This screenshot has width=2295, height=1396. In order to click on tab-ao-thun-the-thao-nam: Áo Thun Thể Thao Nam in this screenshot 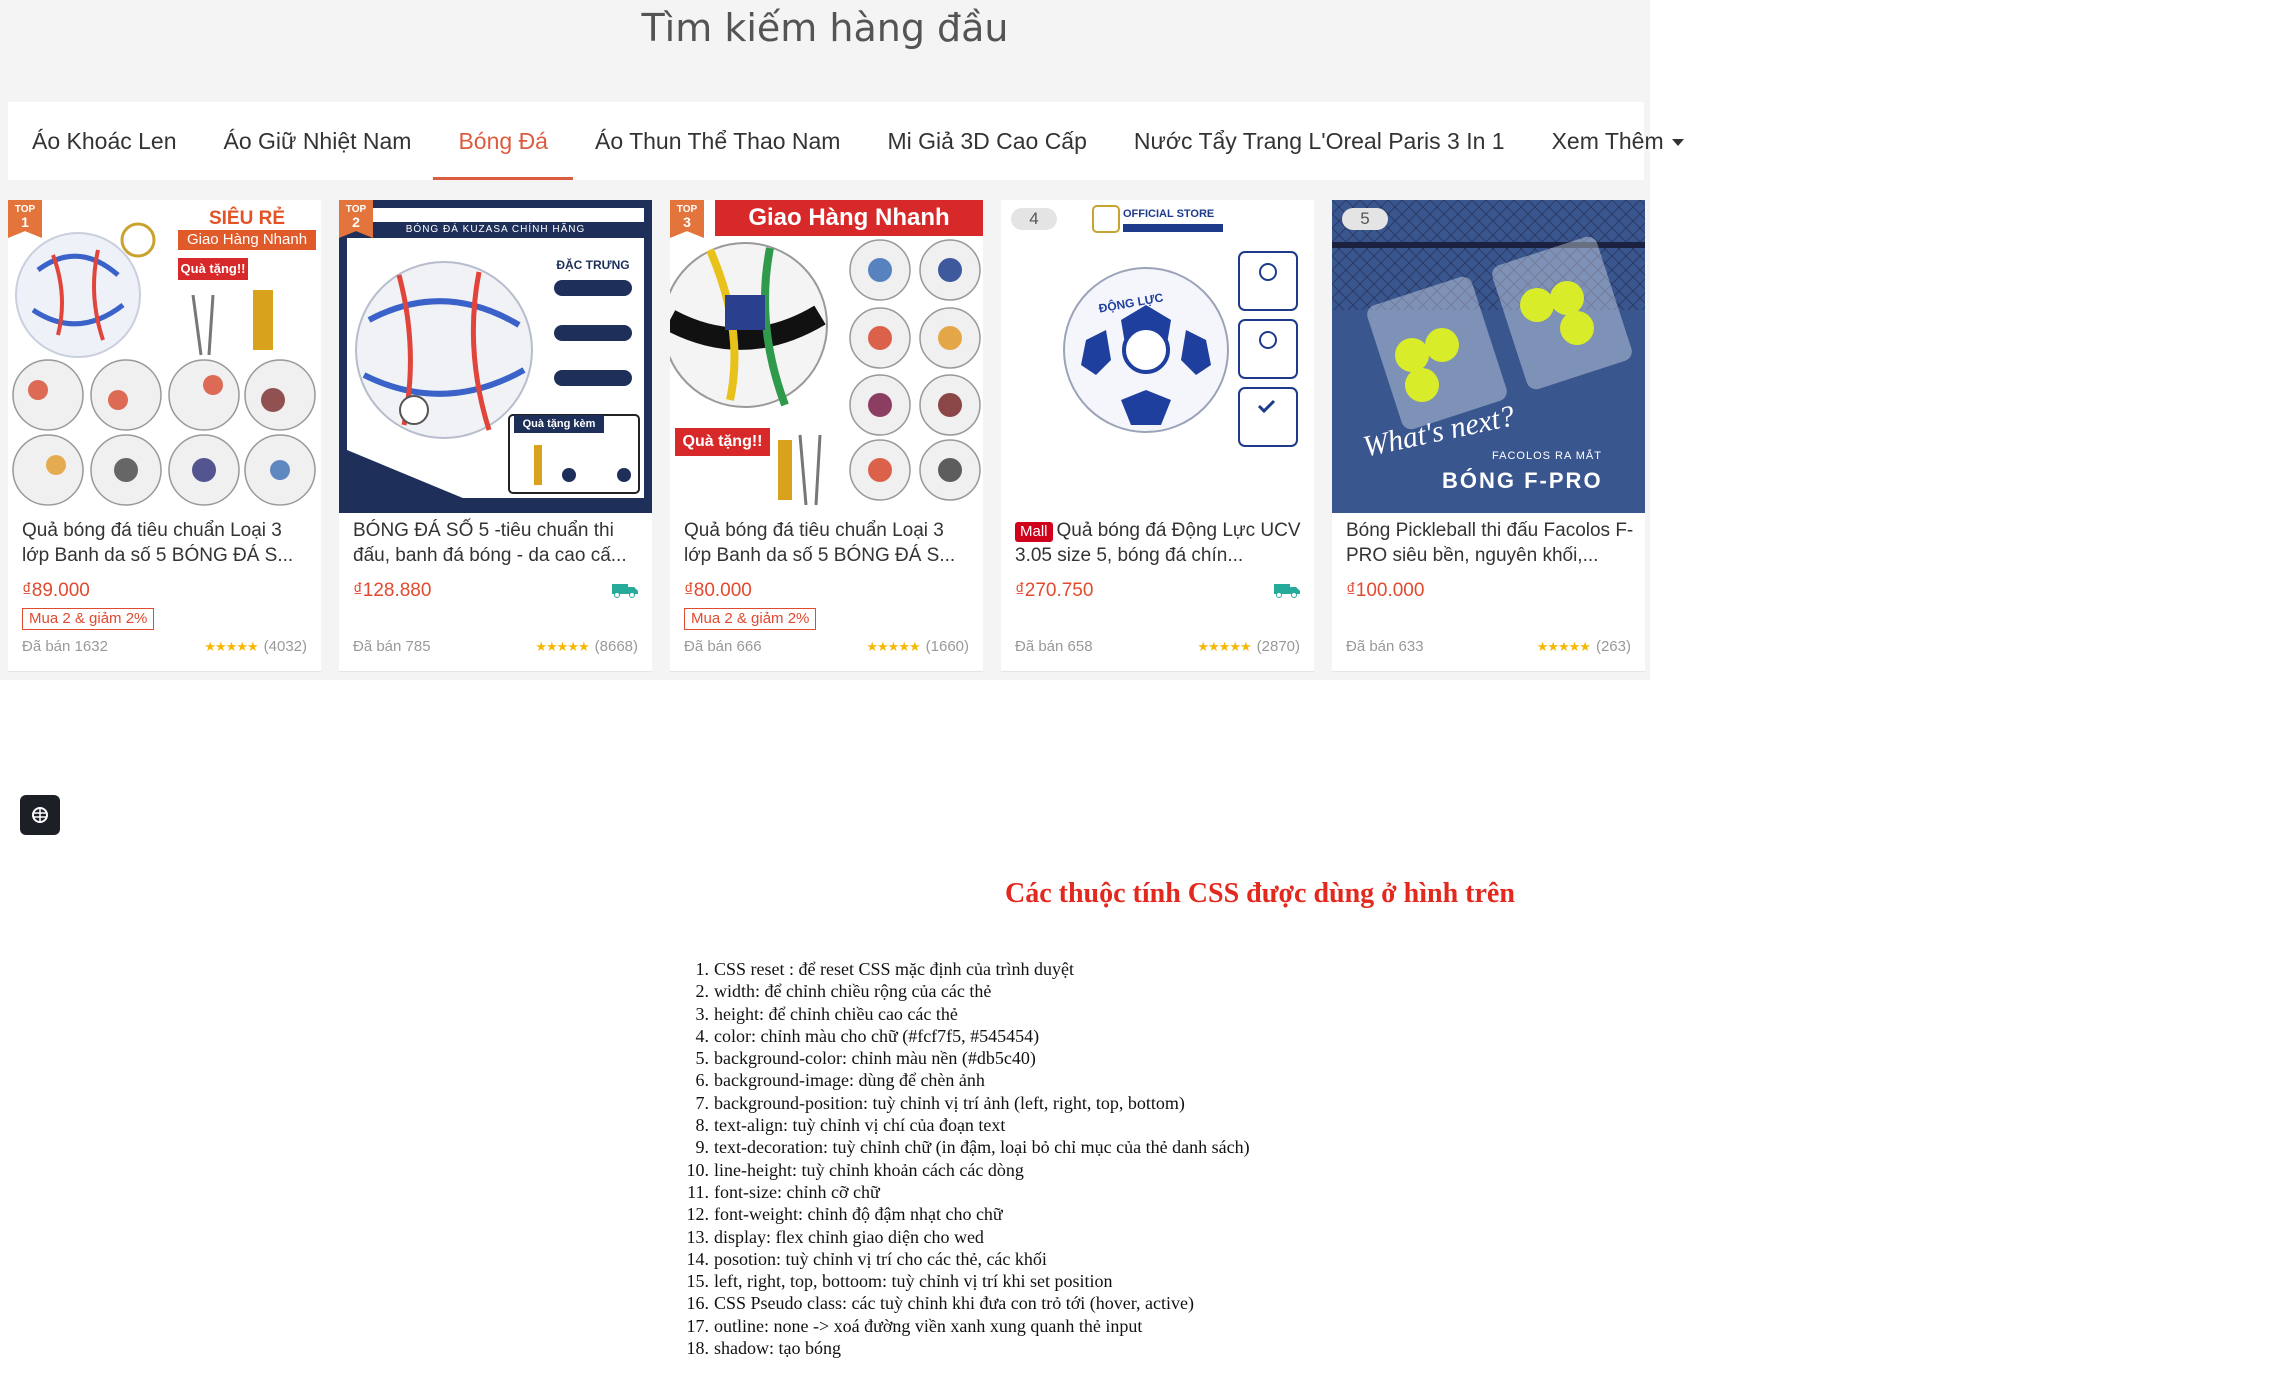, I will do `click(718, 141)`.